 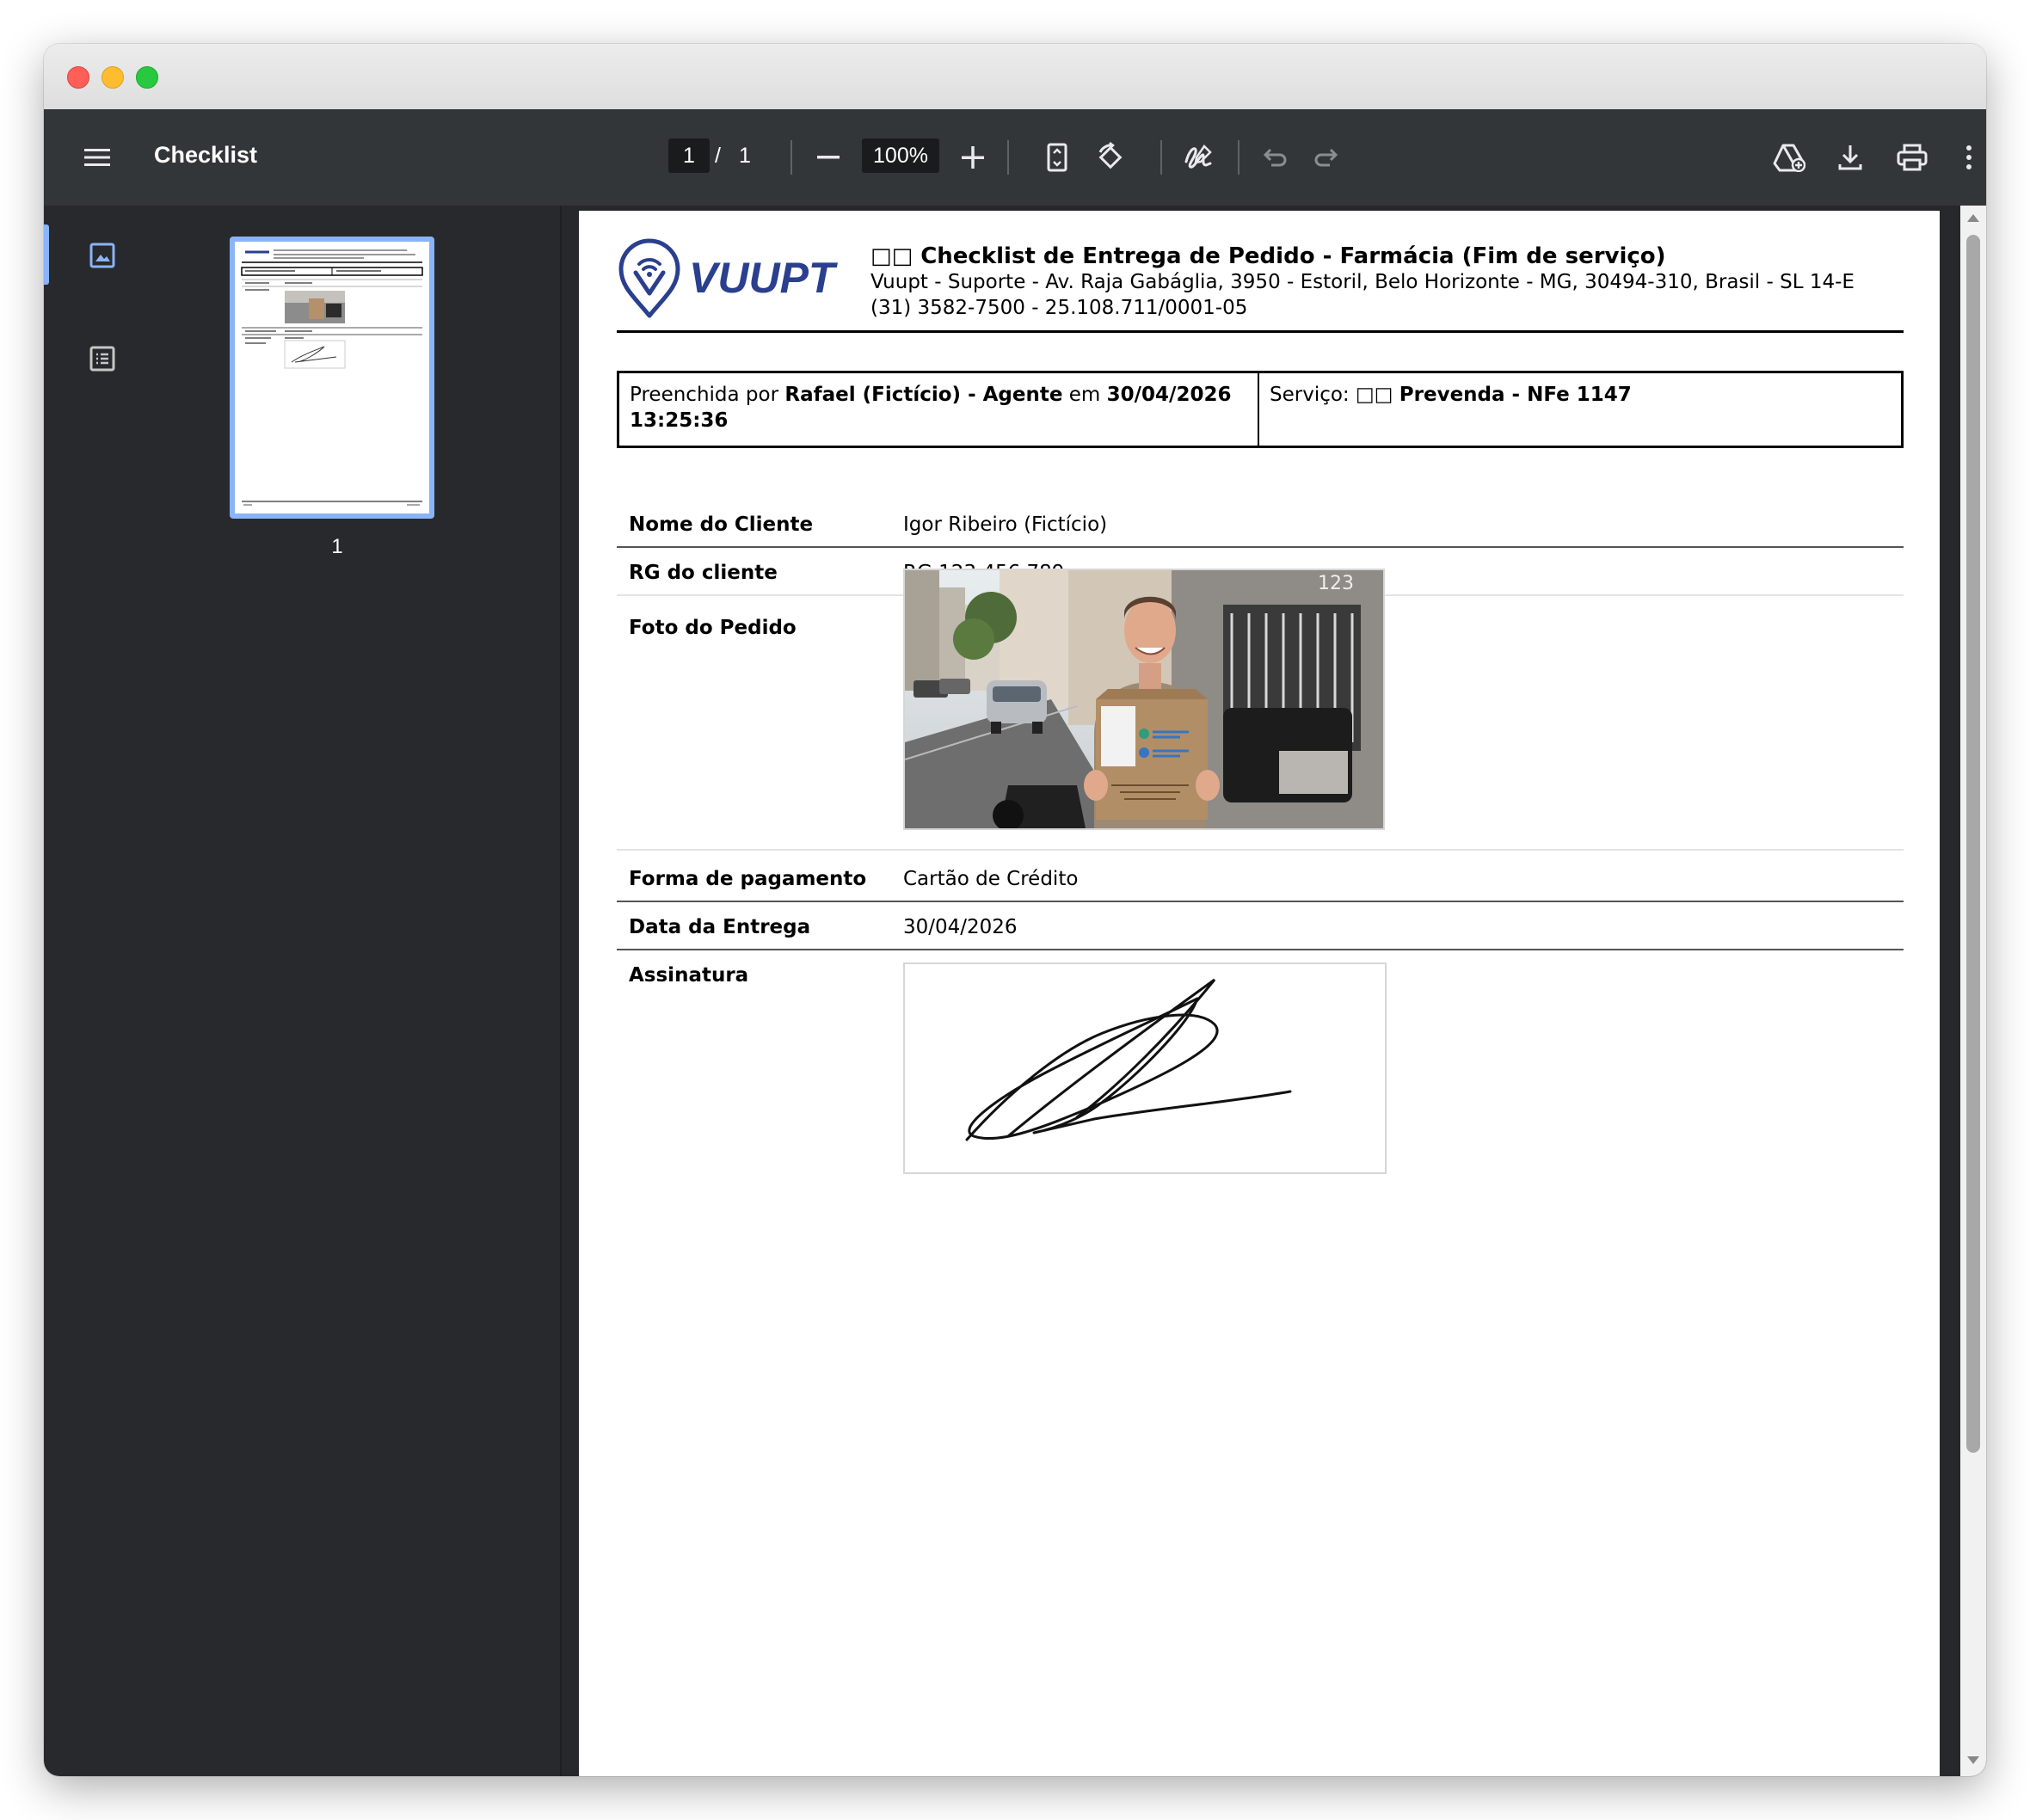 I want to click on scroll-up-icon, so click(x=1973, y=218).